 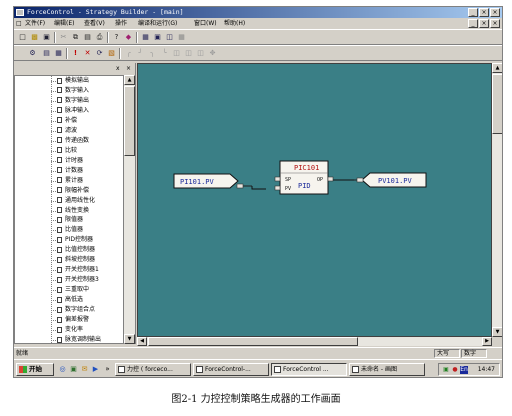 What do you see at coordinates (208, 181) in the screenshot?
I see `input-tag: PI101.PV` at bounding box center [208, 181].